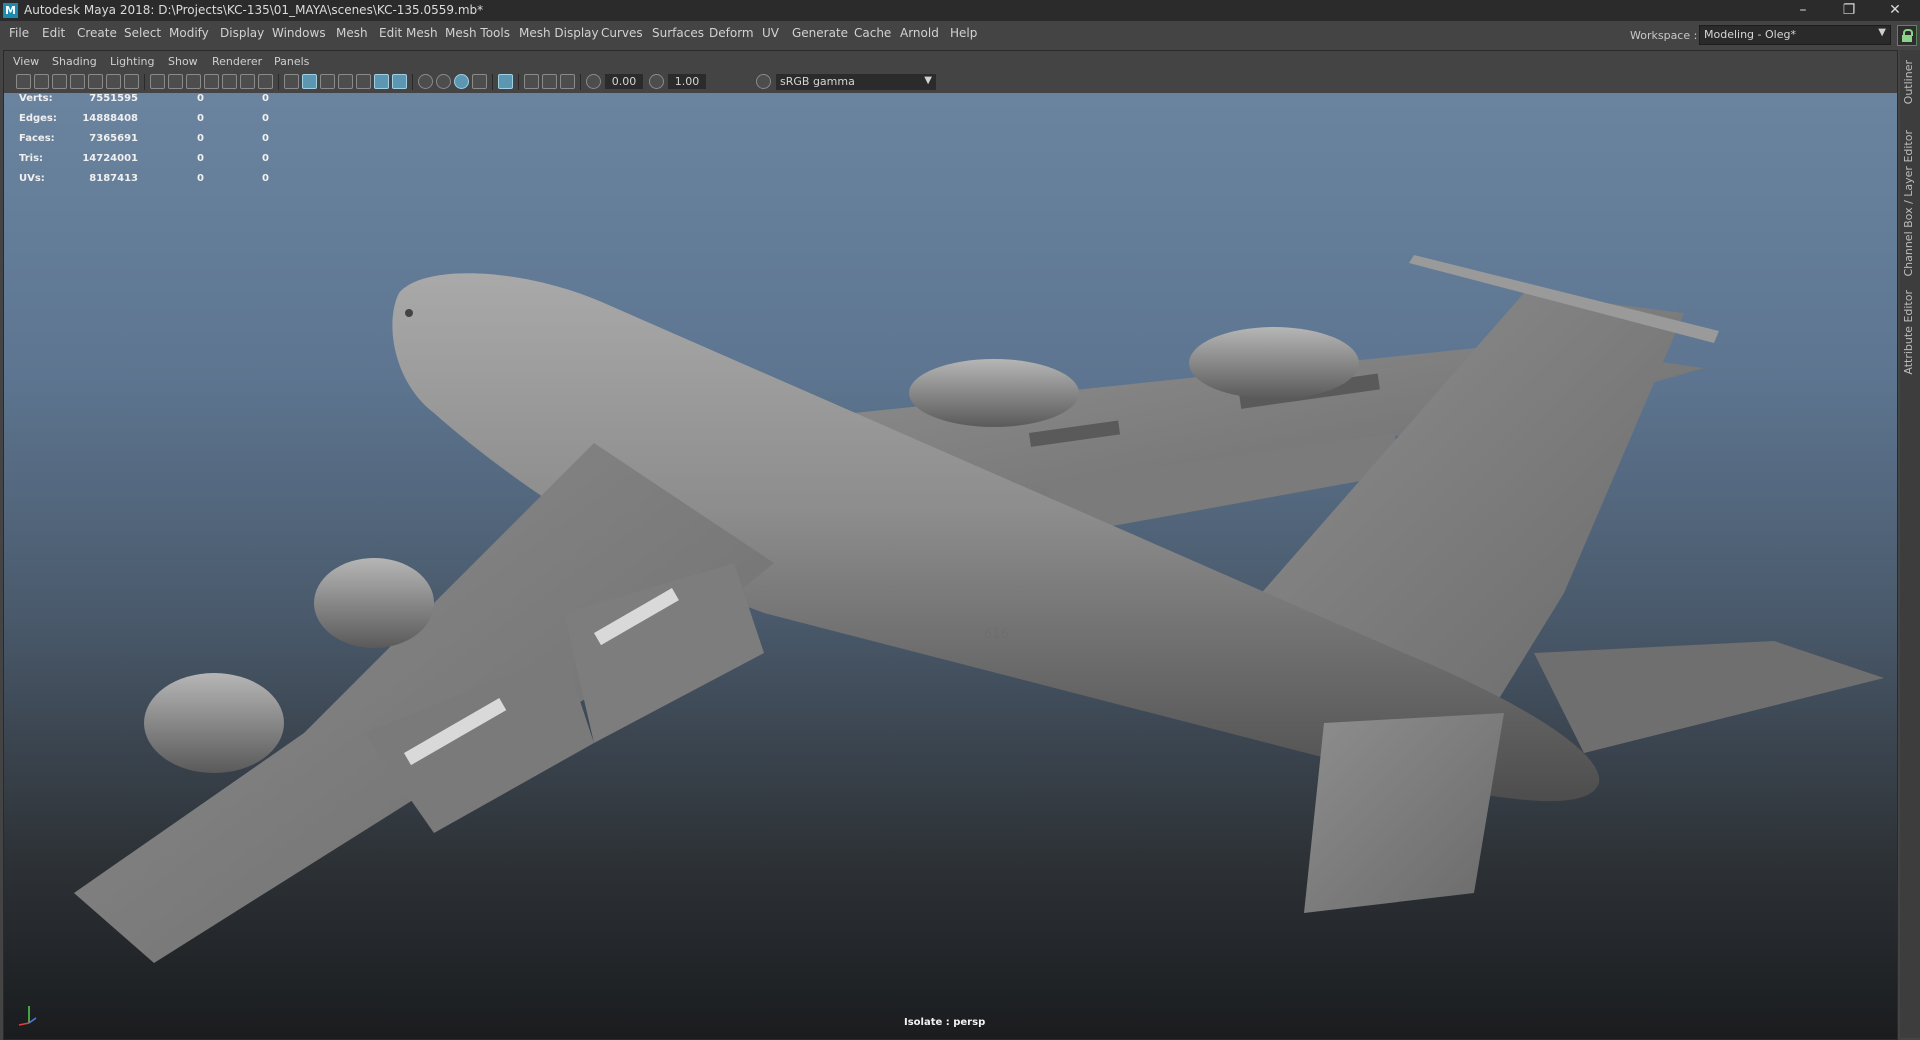 The width and height of the screenshot is (1920, 1040). Describe the element at coordinates (1795, 35) in the screenshot. I see `workspace-dropdown: Modeling - Oleg* ▼` at that location.